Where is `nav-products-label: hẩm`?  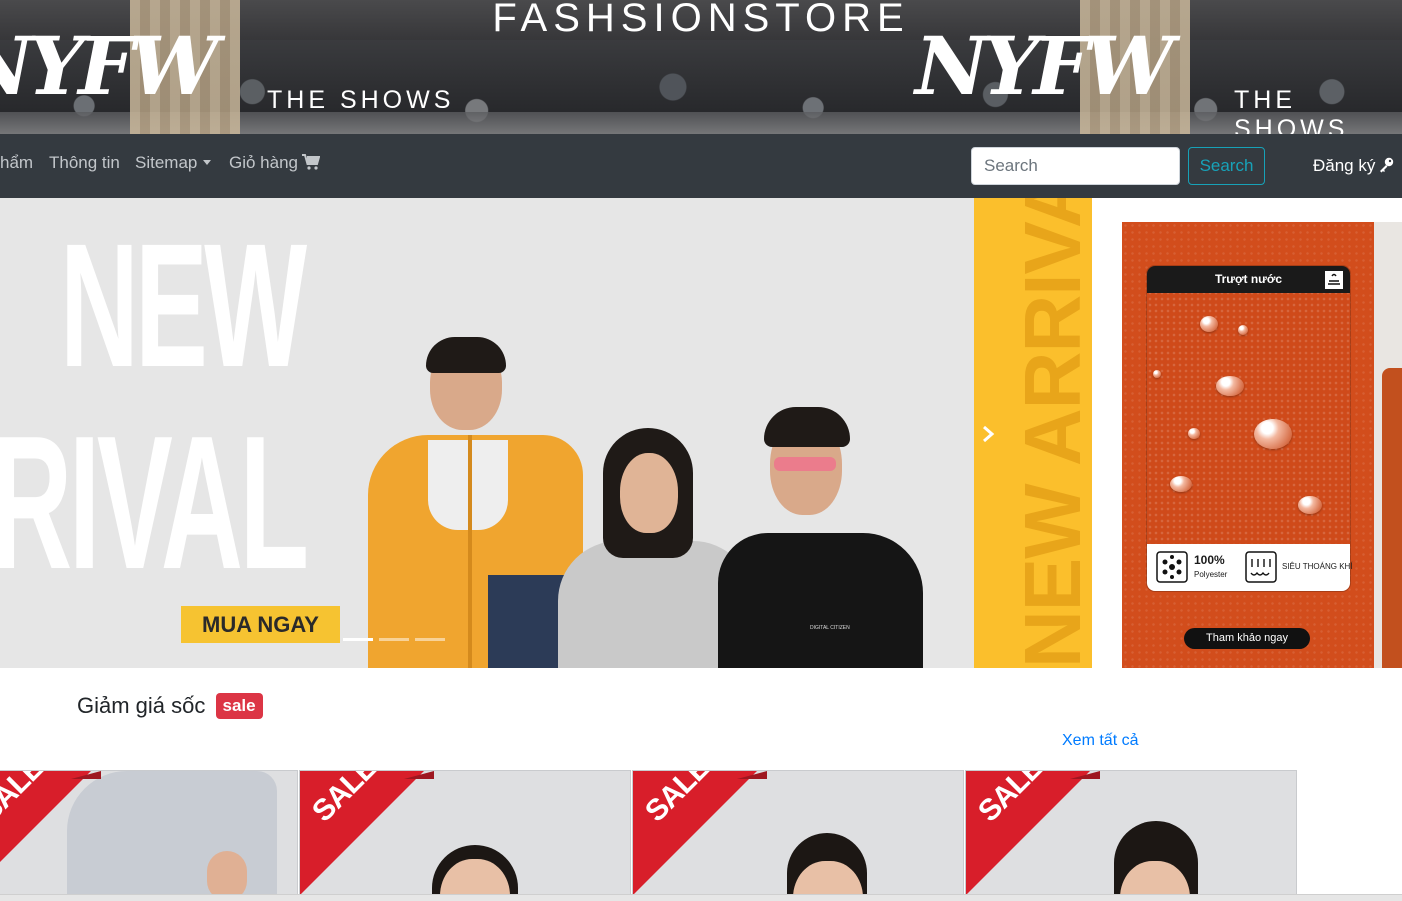
nav-products-label: hẩm is located at coordinates (17, 162).